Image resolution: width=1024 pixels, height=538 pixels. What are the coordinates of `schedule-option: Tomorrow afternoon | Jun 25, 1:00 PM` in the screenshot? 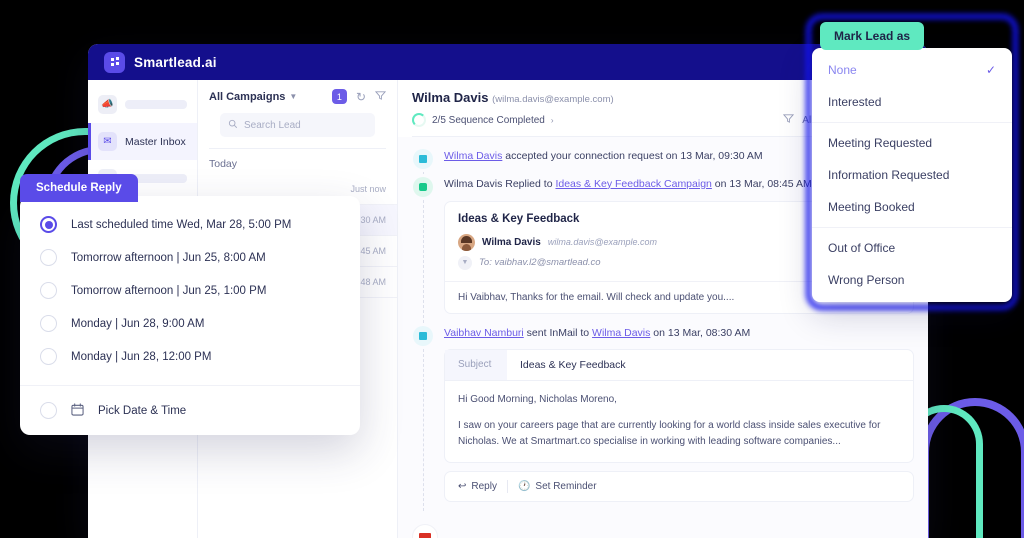 It's located at (190, 290).